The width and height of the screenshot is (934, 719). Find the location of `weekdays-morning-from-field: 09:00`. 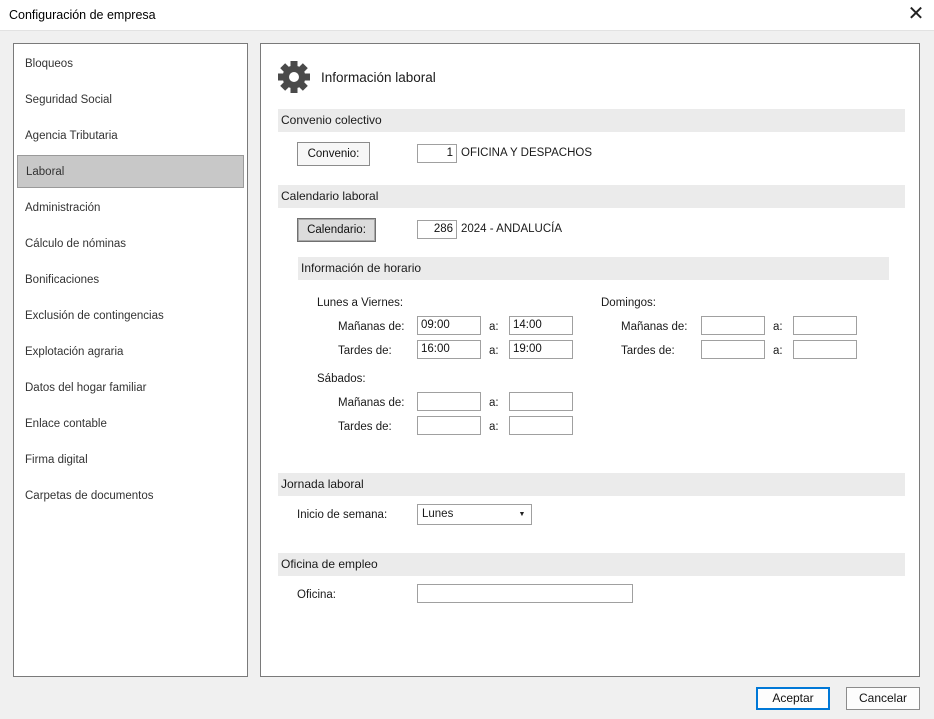

weekdays-morning-from-field: 09:00 is located at coordinates (449, 325).